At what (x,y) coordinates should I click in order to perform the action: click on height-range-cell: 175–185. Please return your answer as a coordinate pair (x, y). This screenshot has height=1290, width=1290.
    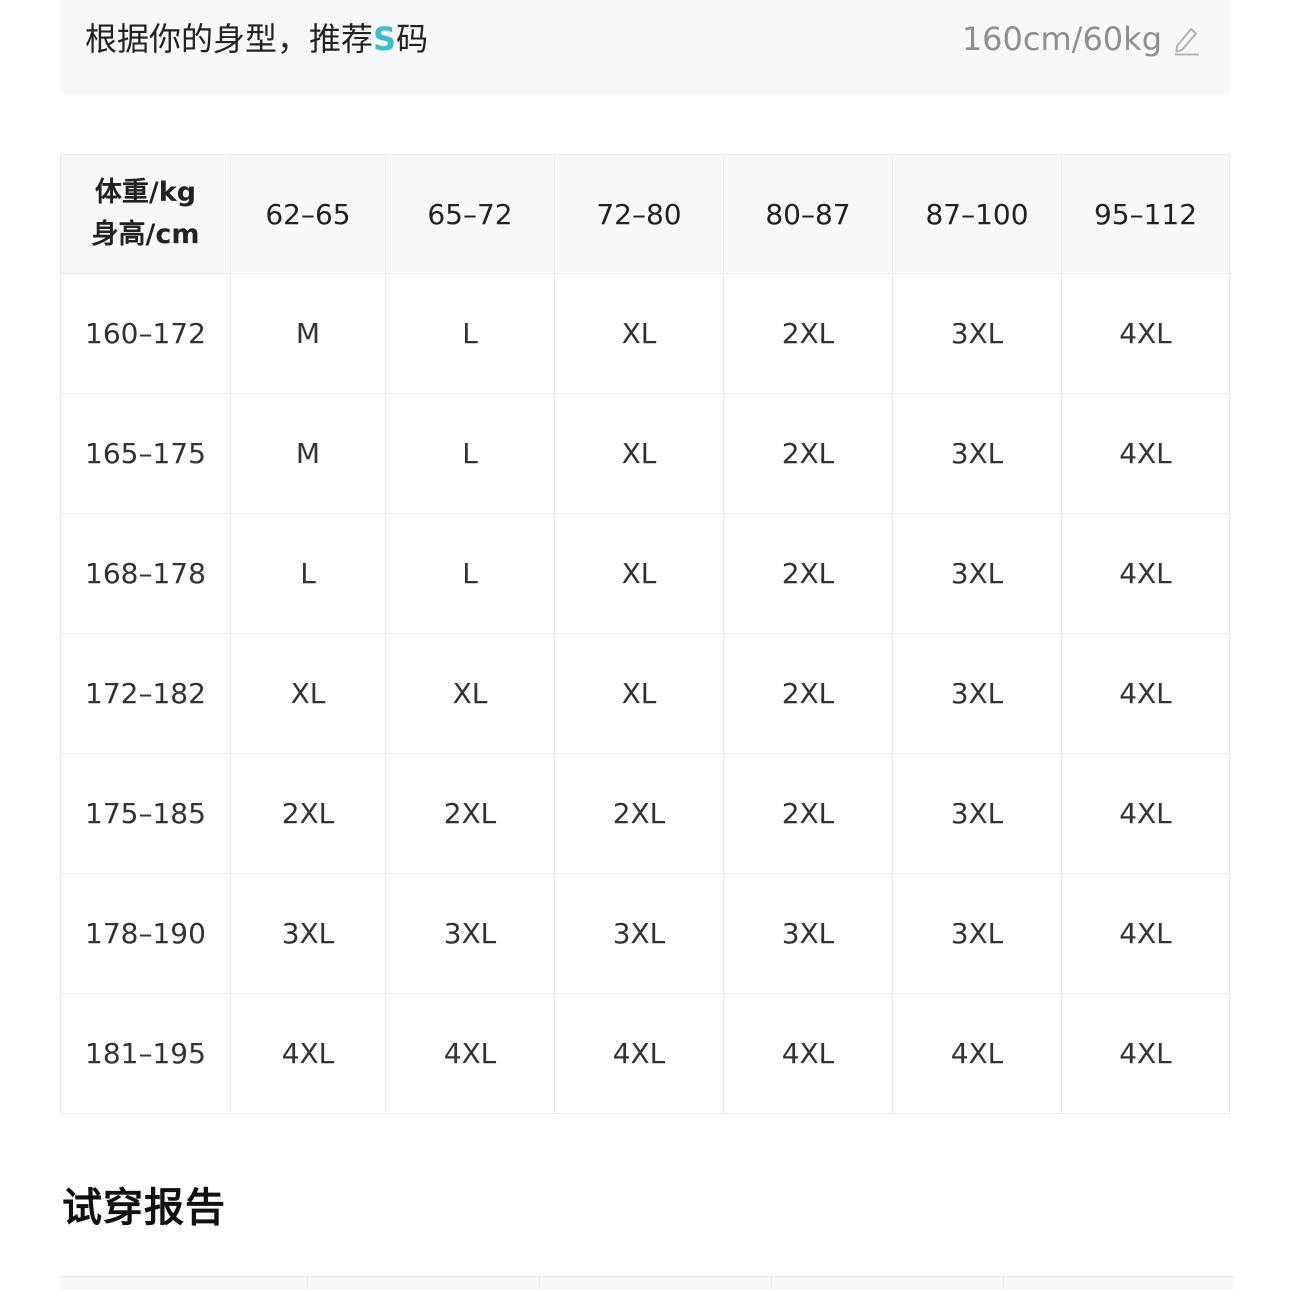
    Looking at the image, I should click on (145, 813).